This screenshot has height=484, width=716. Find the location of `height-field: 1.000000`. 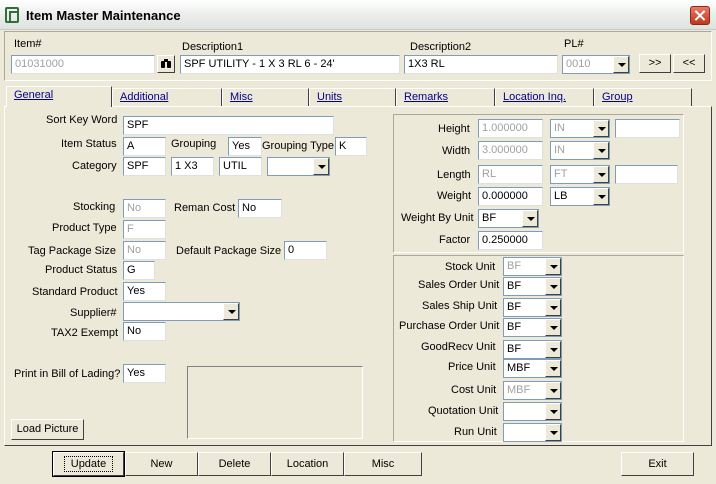

height-field: 1.000000 is located at coordinates (510, 128).